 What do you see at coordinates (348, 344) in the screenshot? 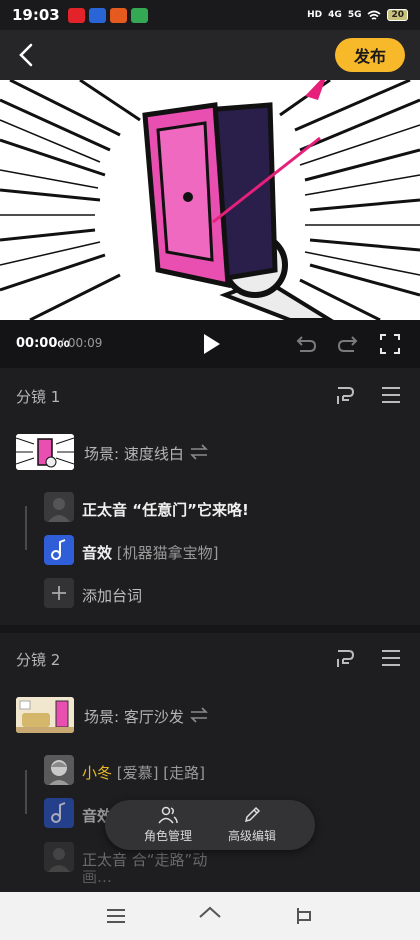
I see `redo-icon` at bounding box center [348, 344].